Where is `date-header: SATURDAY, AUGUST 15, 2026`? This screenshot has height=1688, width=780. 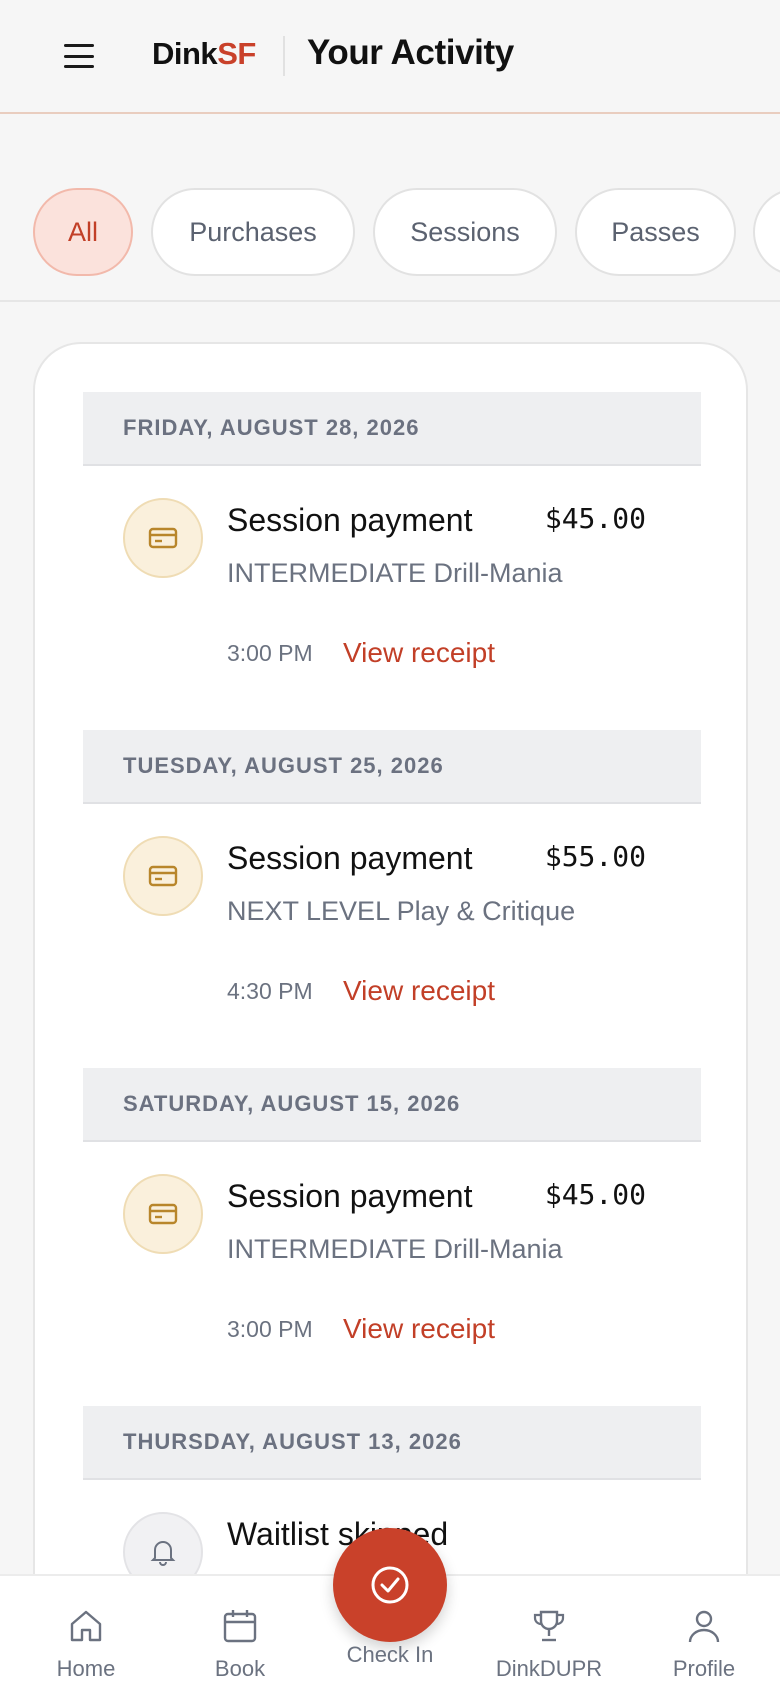
date-header: SATURDAY, AUGUST 15, 2026 is located at coordinates (392, 1105).